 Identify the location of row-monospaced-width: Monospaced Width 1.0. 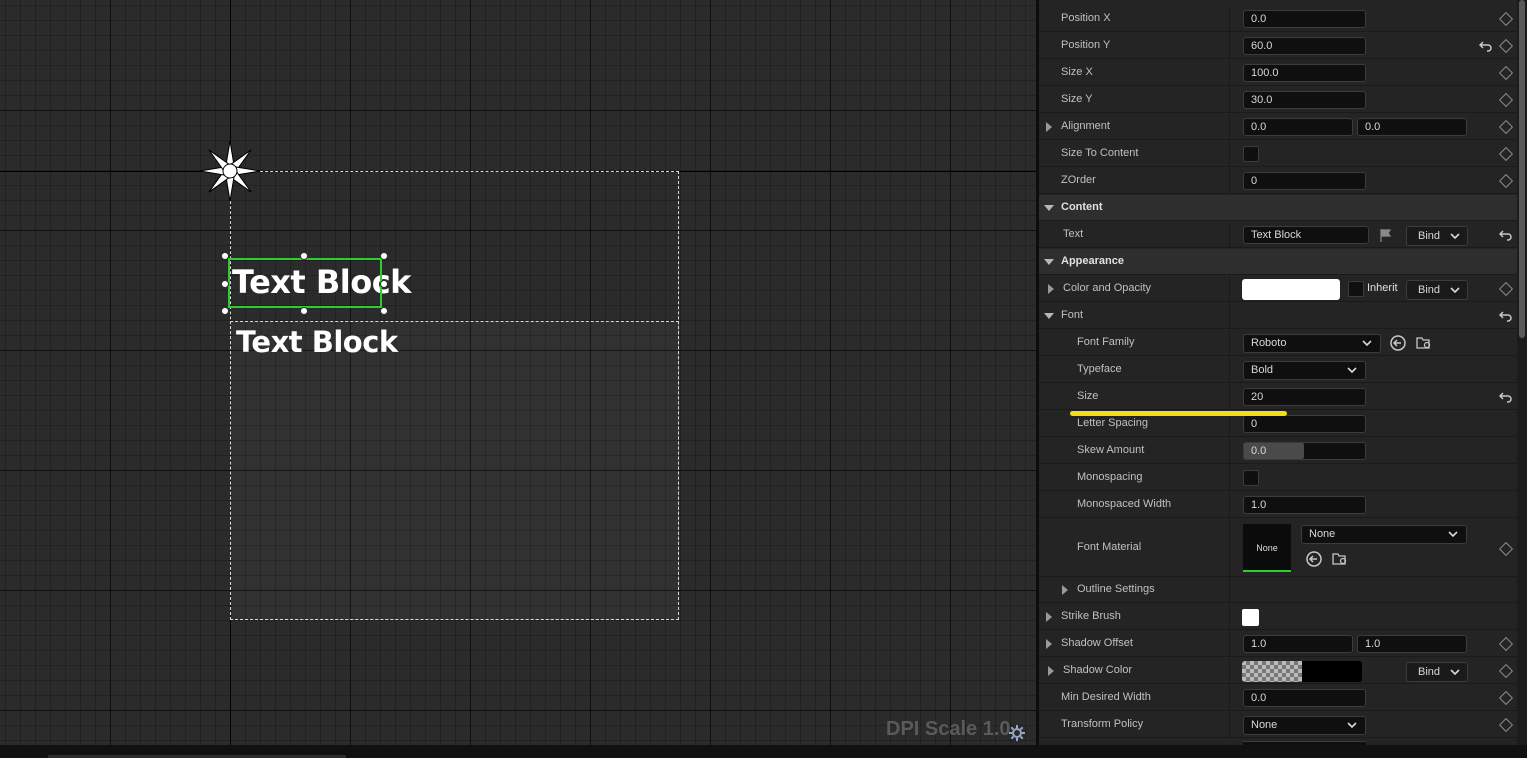
(1278, 505).